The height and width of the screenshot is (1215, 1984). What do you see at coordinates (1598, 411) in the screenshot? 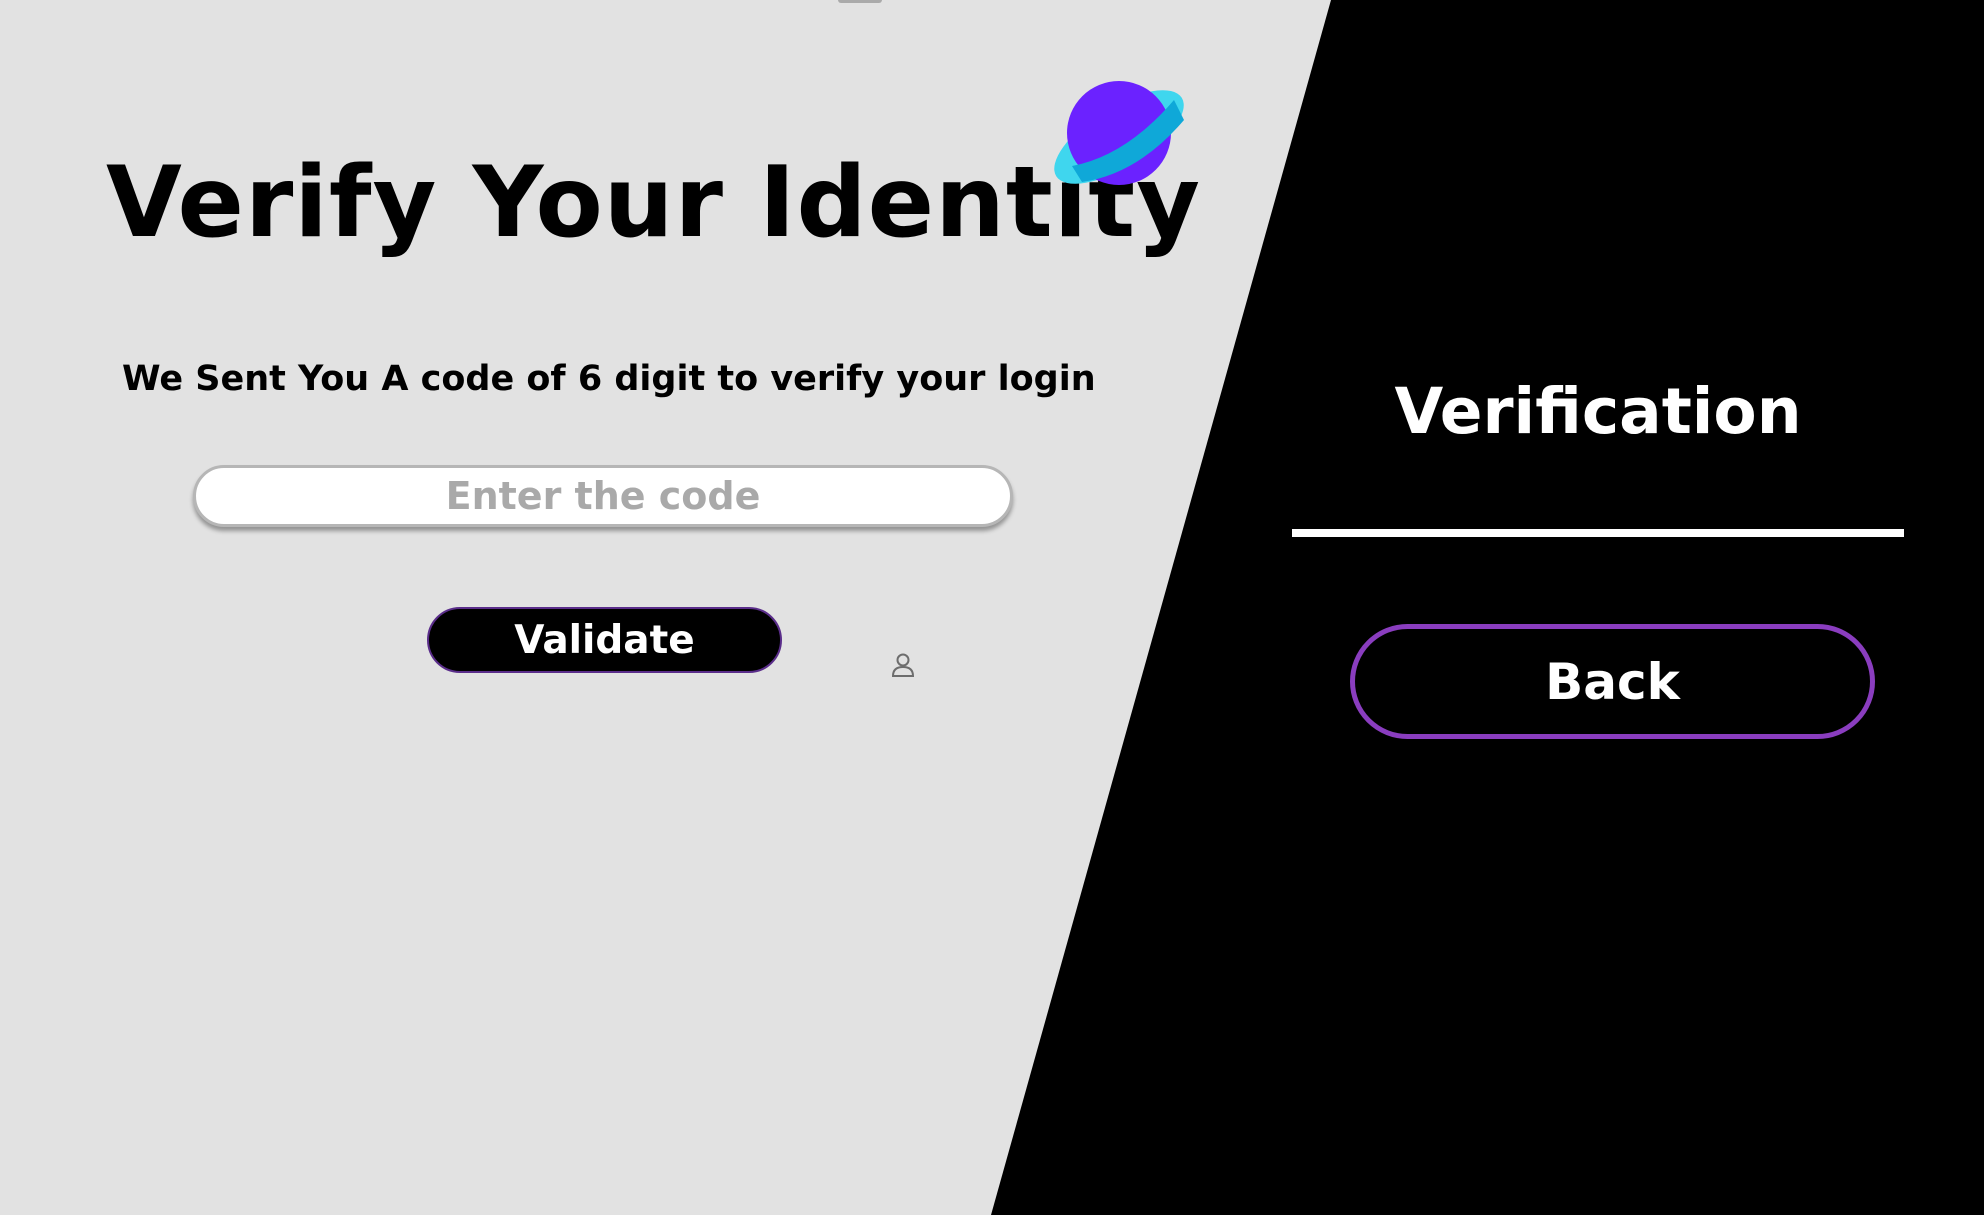
I see `verification-heading: Verification` at bounding box center [1598, 411].